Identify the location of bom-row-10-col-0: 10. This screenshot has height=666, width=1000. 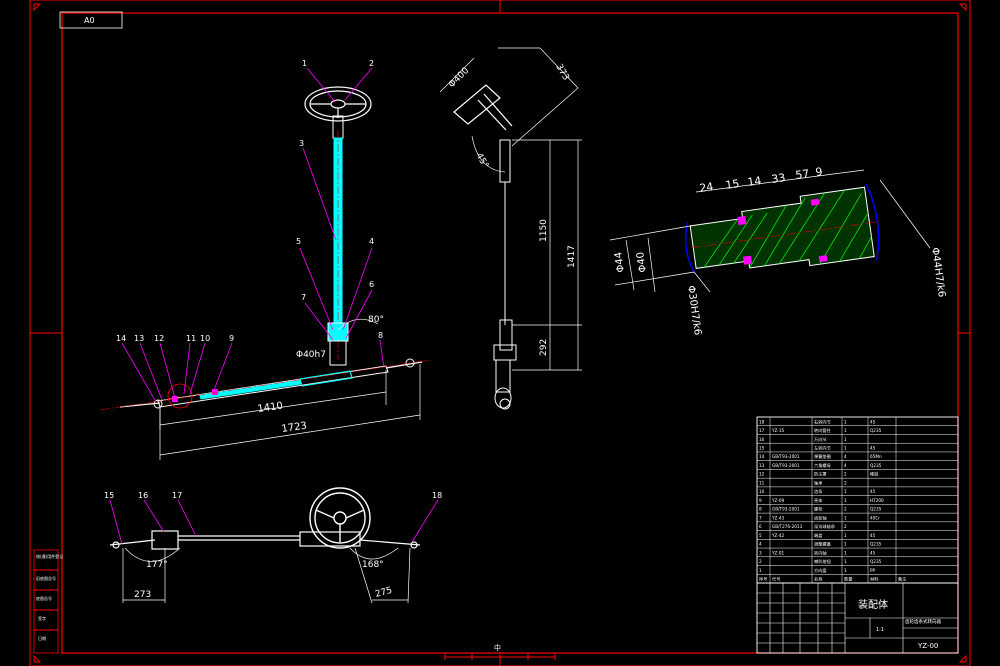
(762, 491).